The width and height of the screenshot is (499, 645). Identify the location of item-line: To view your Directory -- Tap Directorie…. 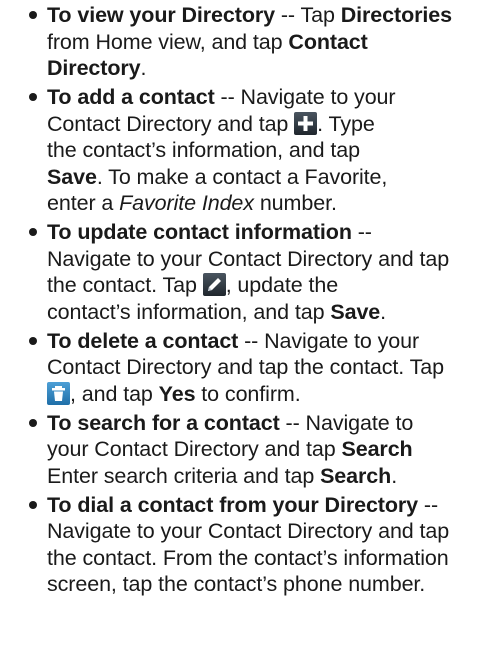
(249, 15).